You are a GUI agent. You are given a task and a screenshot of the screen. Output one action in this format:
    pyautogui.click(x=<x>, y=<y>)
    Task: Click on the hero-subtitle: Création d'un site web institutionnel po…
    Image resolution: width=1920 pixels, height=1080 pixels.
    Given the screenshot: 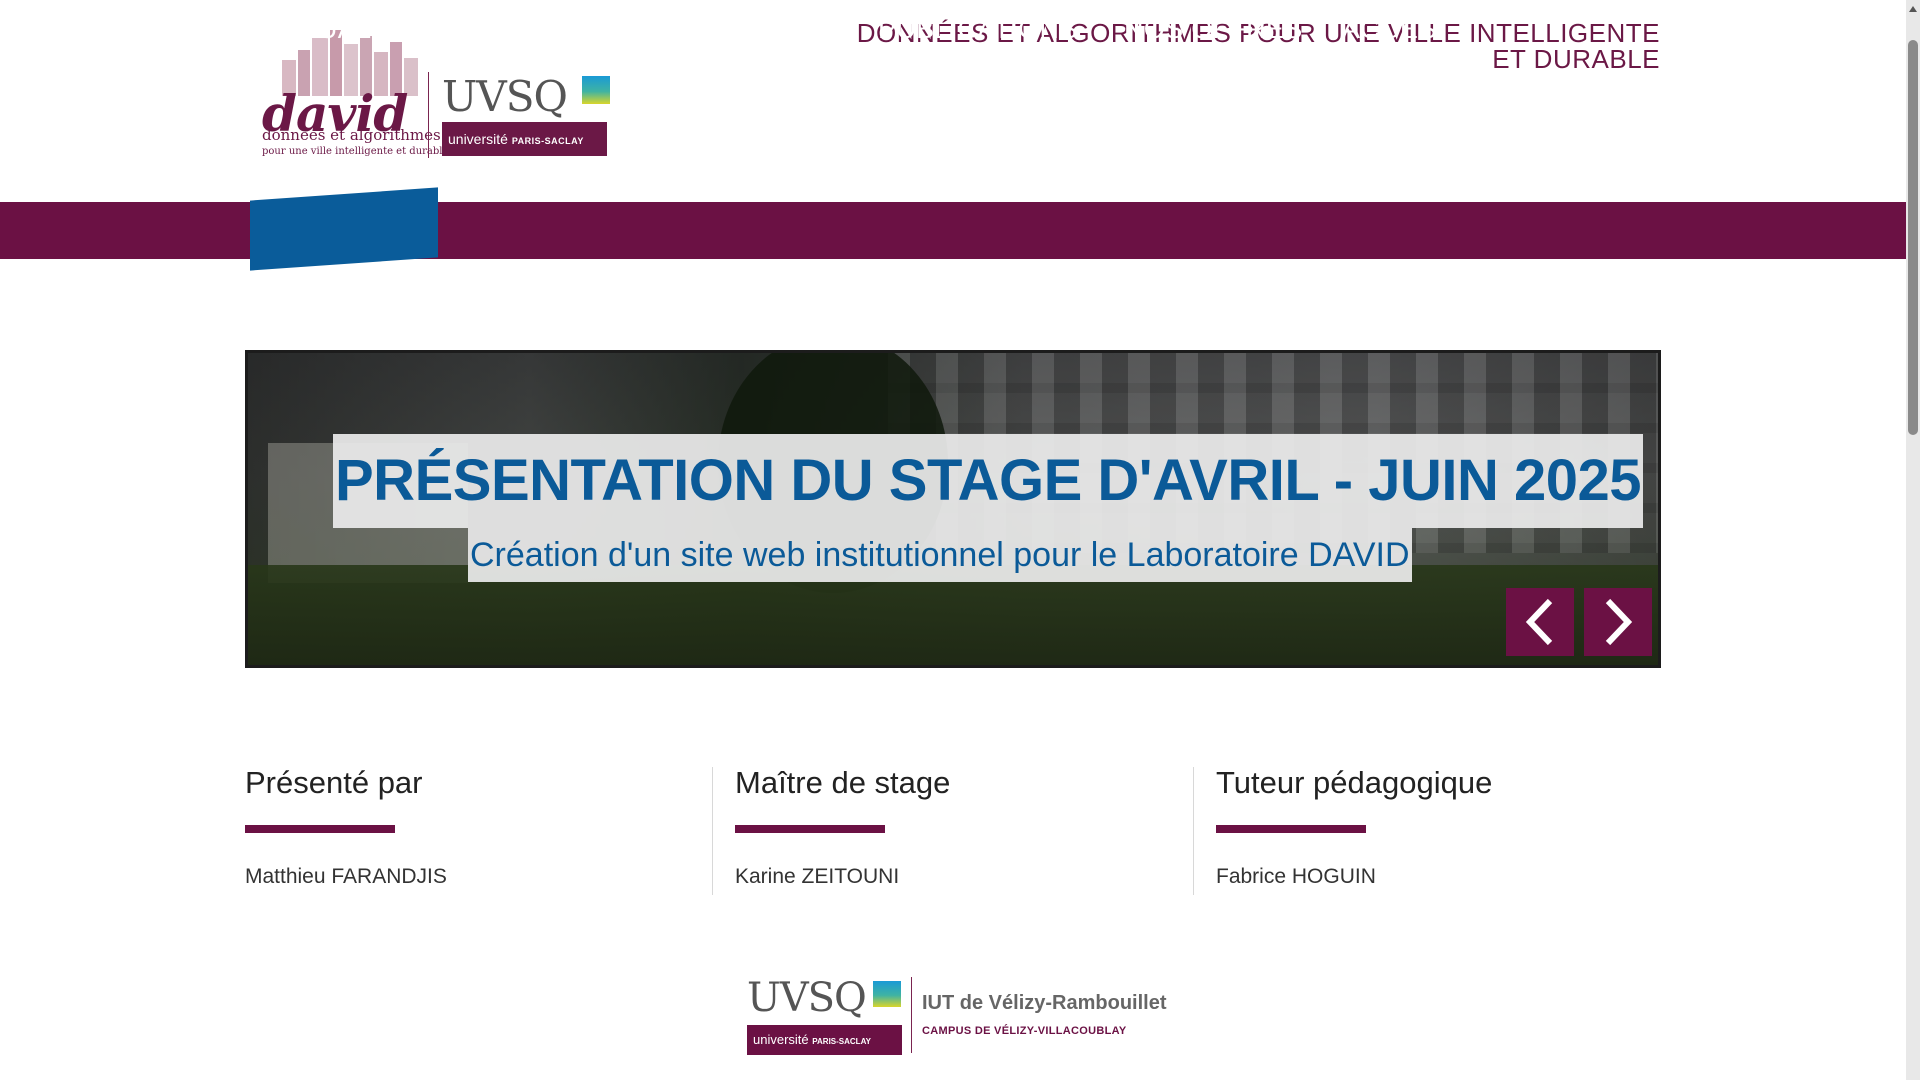 What is the action you would take?
    pyautogui.click(x=940, y=555)
    